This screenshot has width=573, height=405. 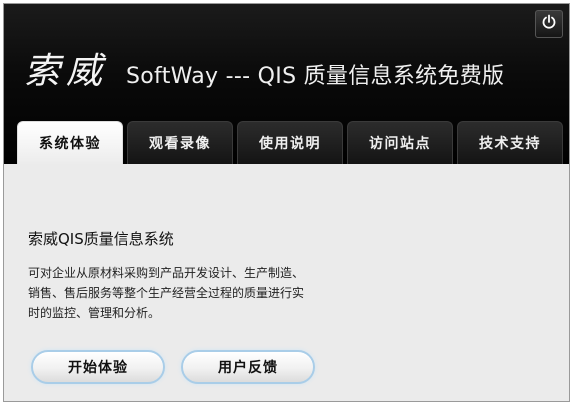 I want to click on tab-watch-video: 观看录像, so click(x=180, y=142).